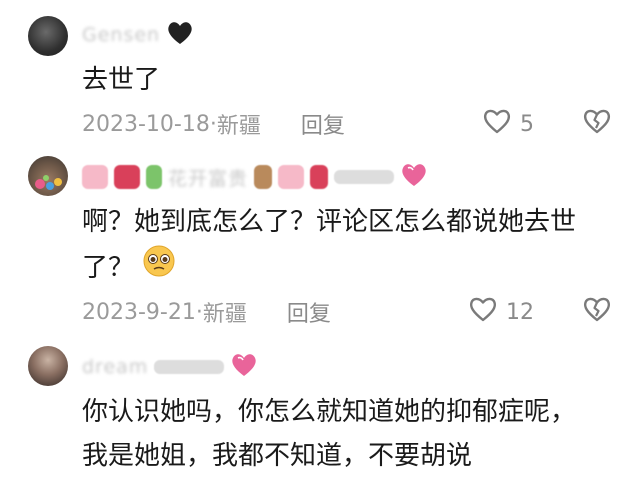 This screenshot has height=490, width=640. Describe the element at coordinates (347, 124) in the screenshot. I see `comment-meta: 2023-10-18 · 新疆 回复 5` at that location.